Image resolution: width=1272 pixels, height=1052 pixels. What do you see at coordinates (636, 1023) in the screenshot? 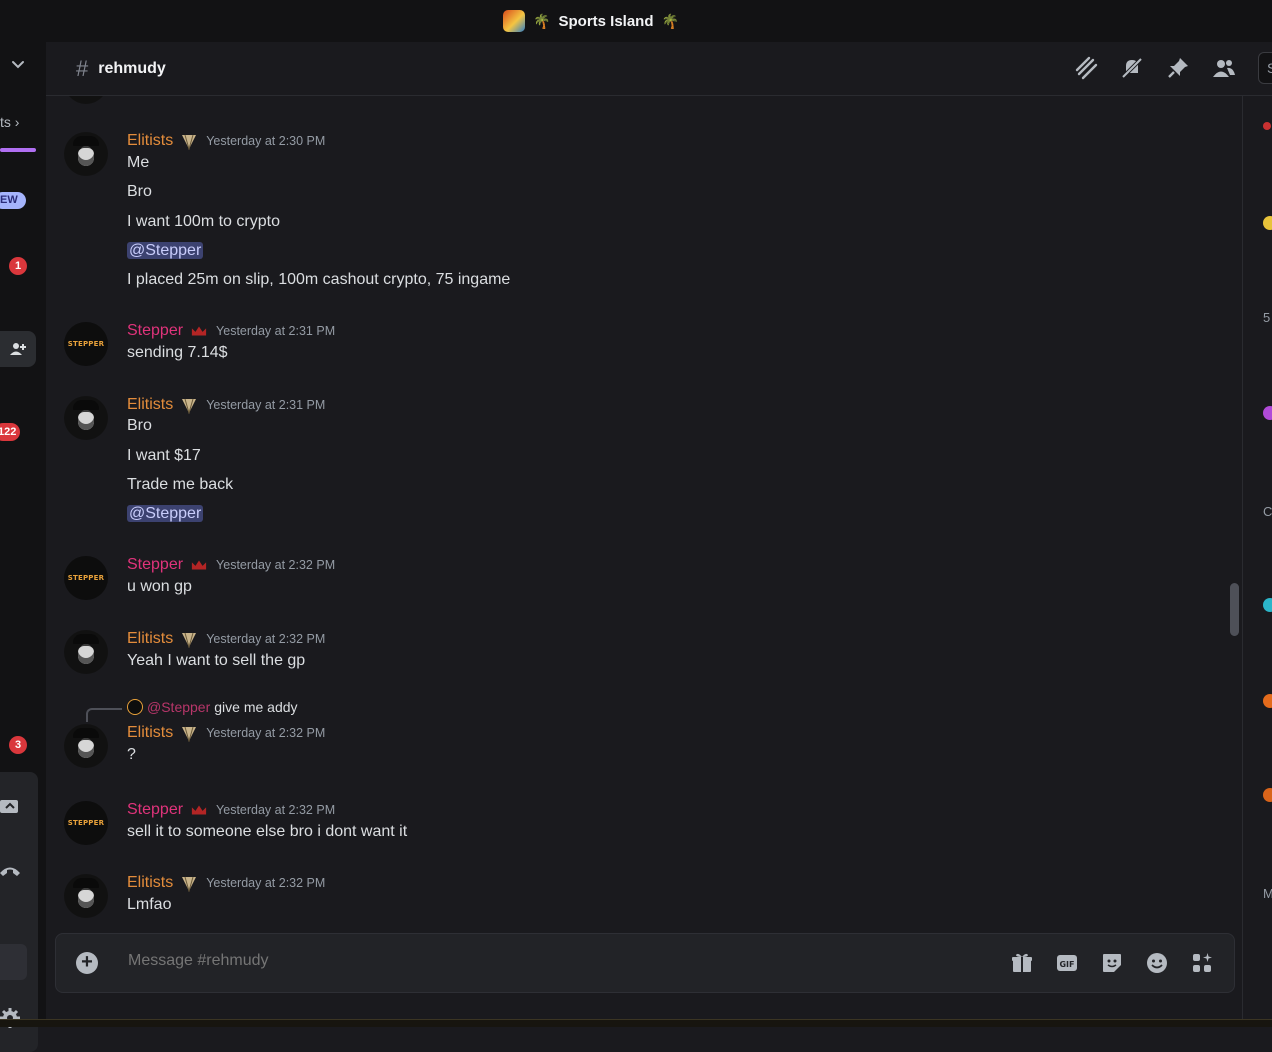
I see `taskbar-edge` at bounding box center [636, 1023].